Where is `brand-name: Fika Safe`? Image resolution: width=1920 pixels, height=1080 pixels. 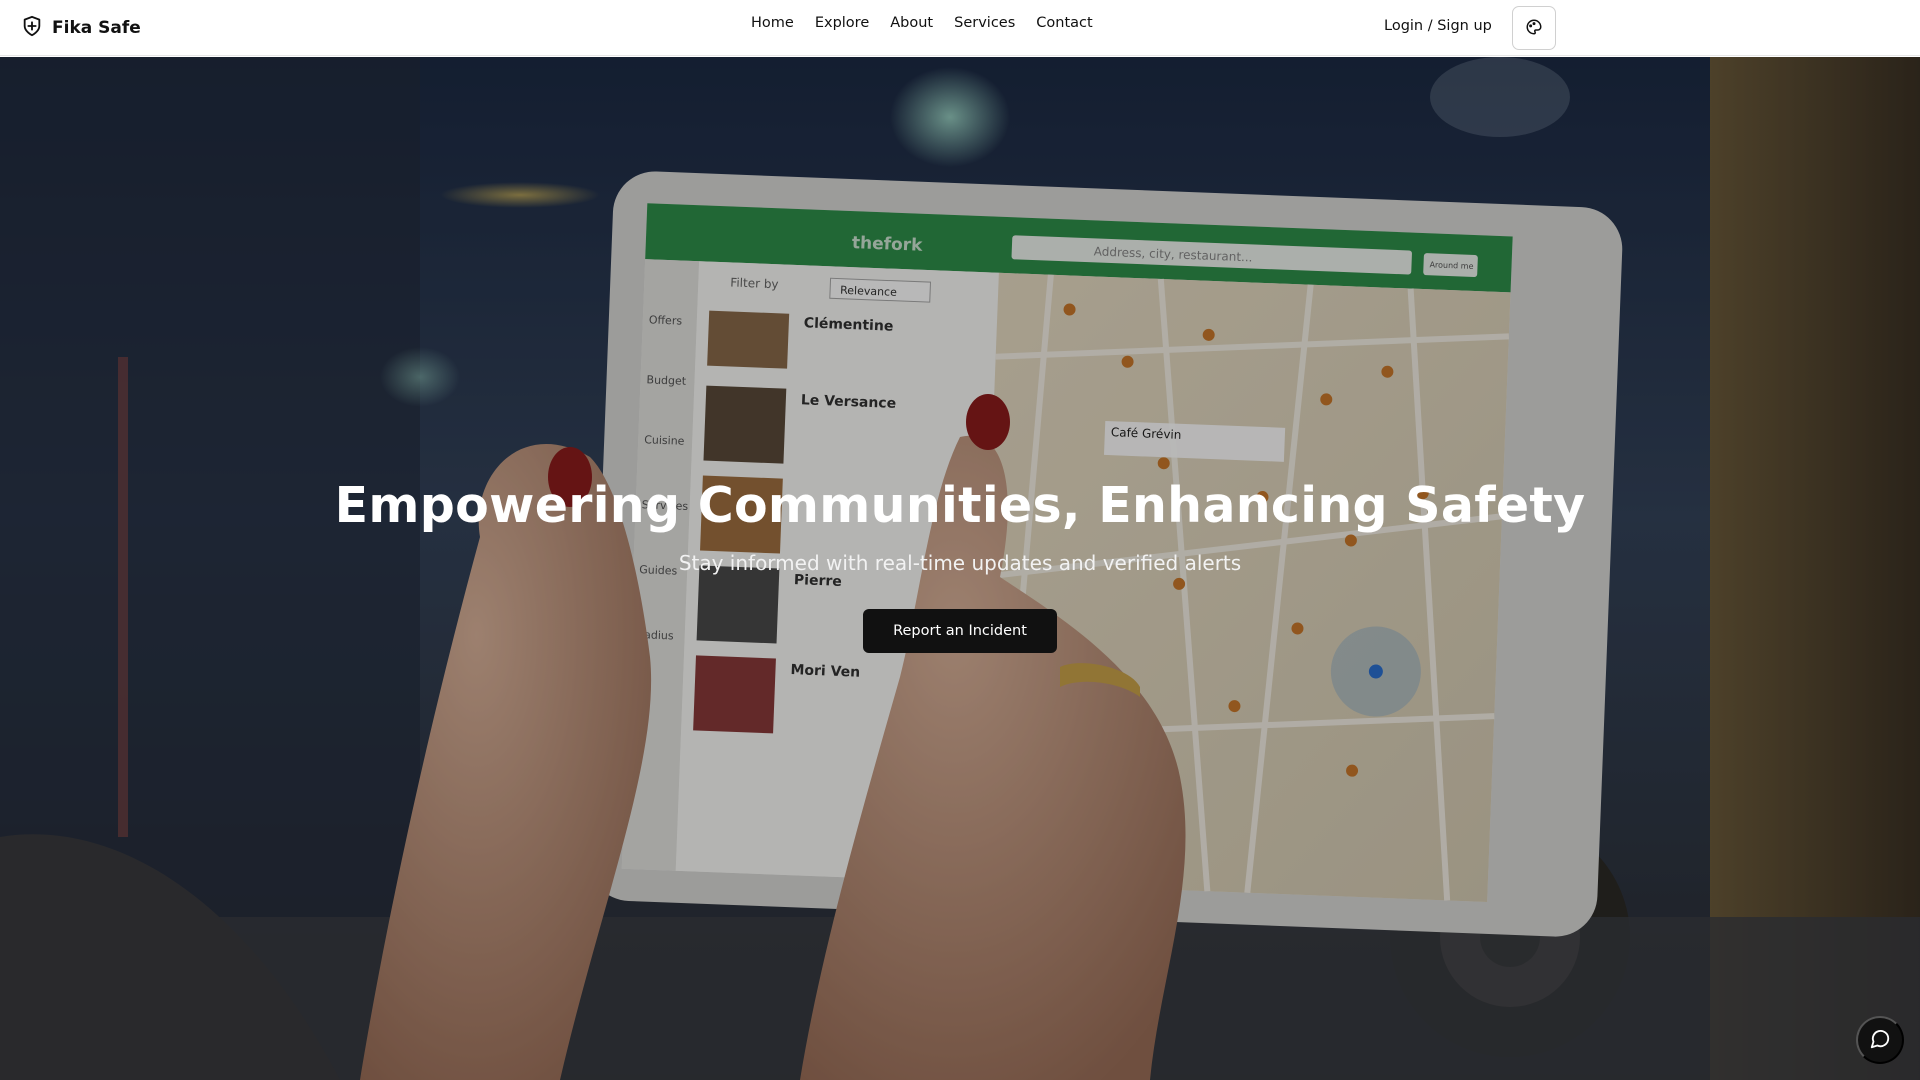
brand-name: Fika Safe is located at coordinates (96, 28).